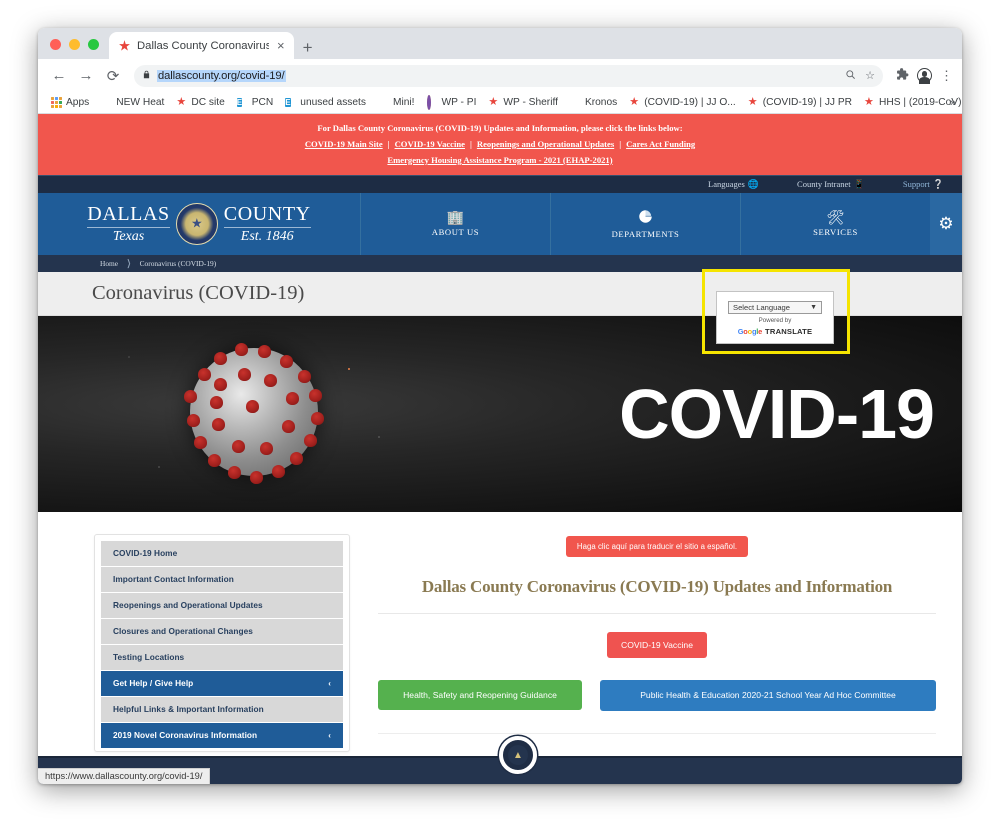  What do you see at coordinates (344, 144) in the screenshot?
I see `alert-link-main-site: COVID-19 Main Site` at bounding box center [344, 144].